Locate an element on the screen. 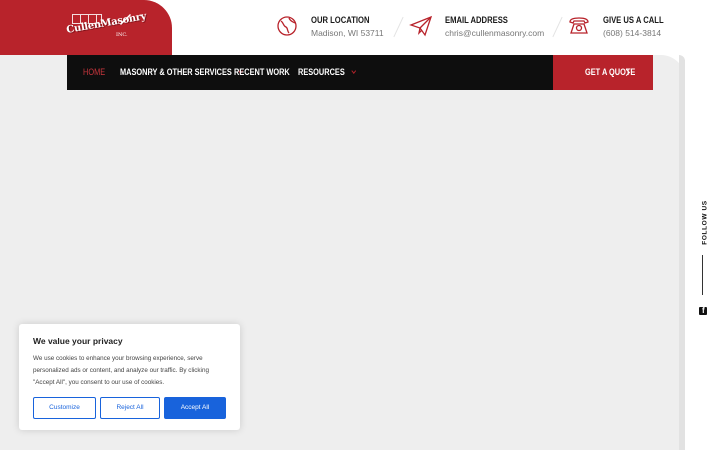  customize-button: Customize is located at coordinates (64, 408).